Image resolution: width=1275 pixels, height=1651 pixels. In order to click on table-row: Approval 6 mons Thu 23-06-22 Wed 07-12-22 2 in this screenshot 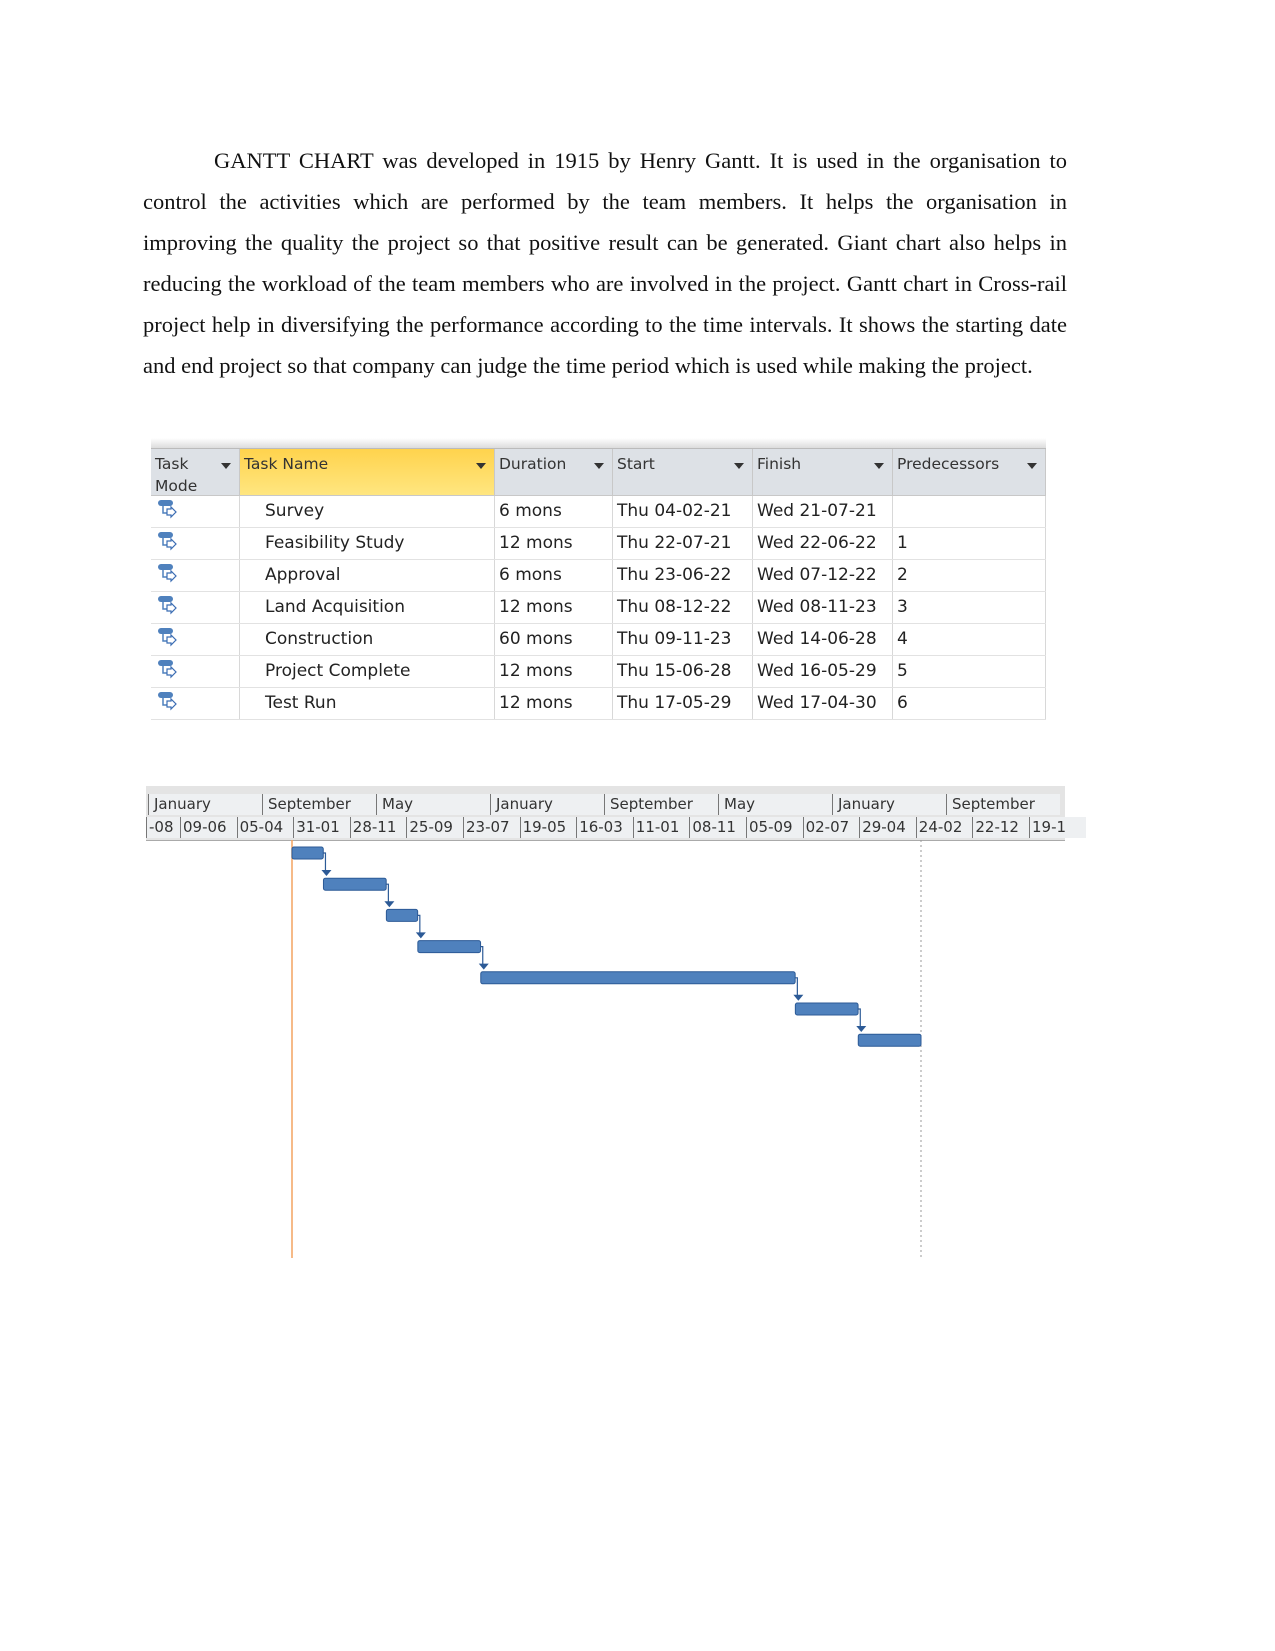, I will do `click(598, 576)`.